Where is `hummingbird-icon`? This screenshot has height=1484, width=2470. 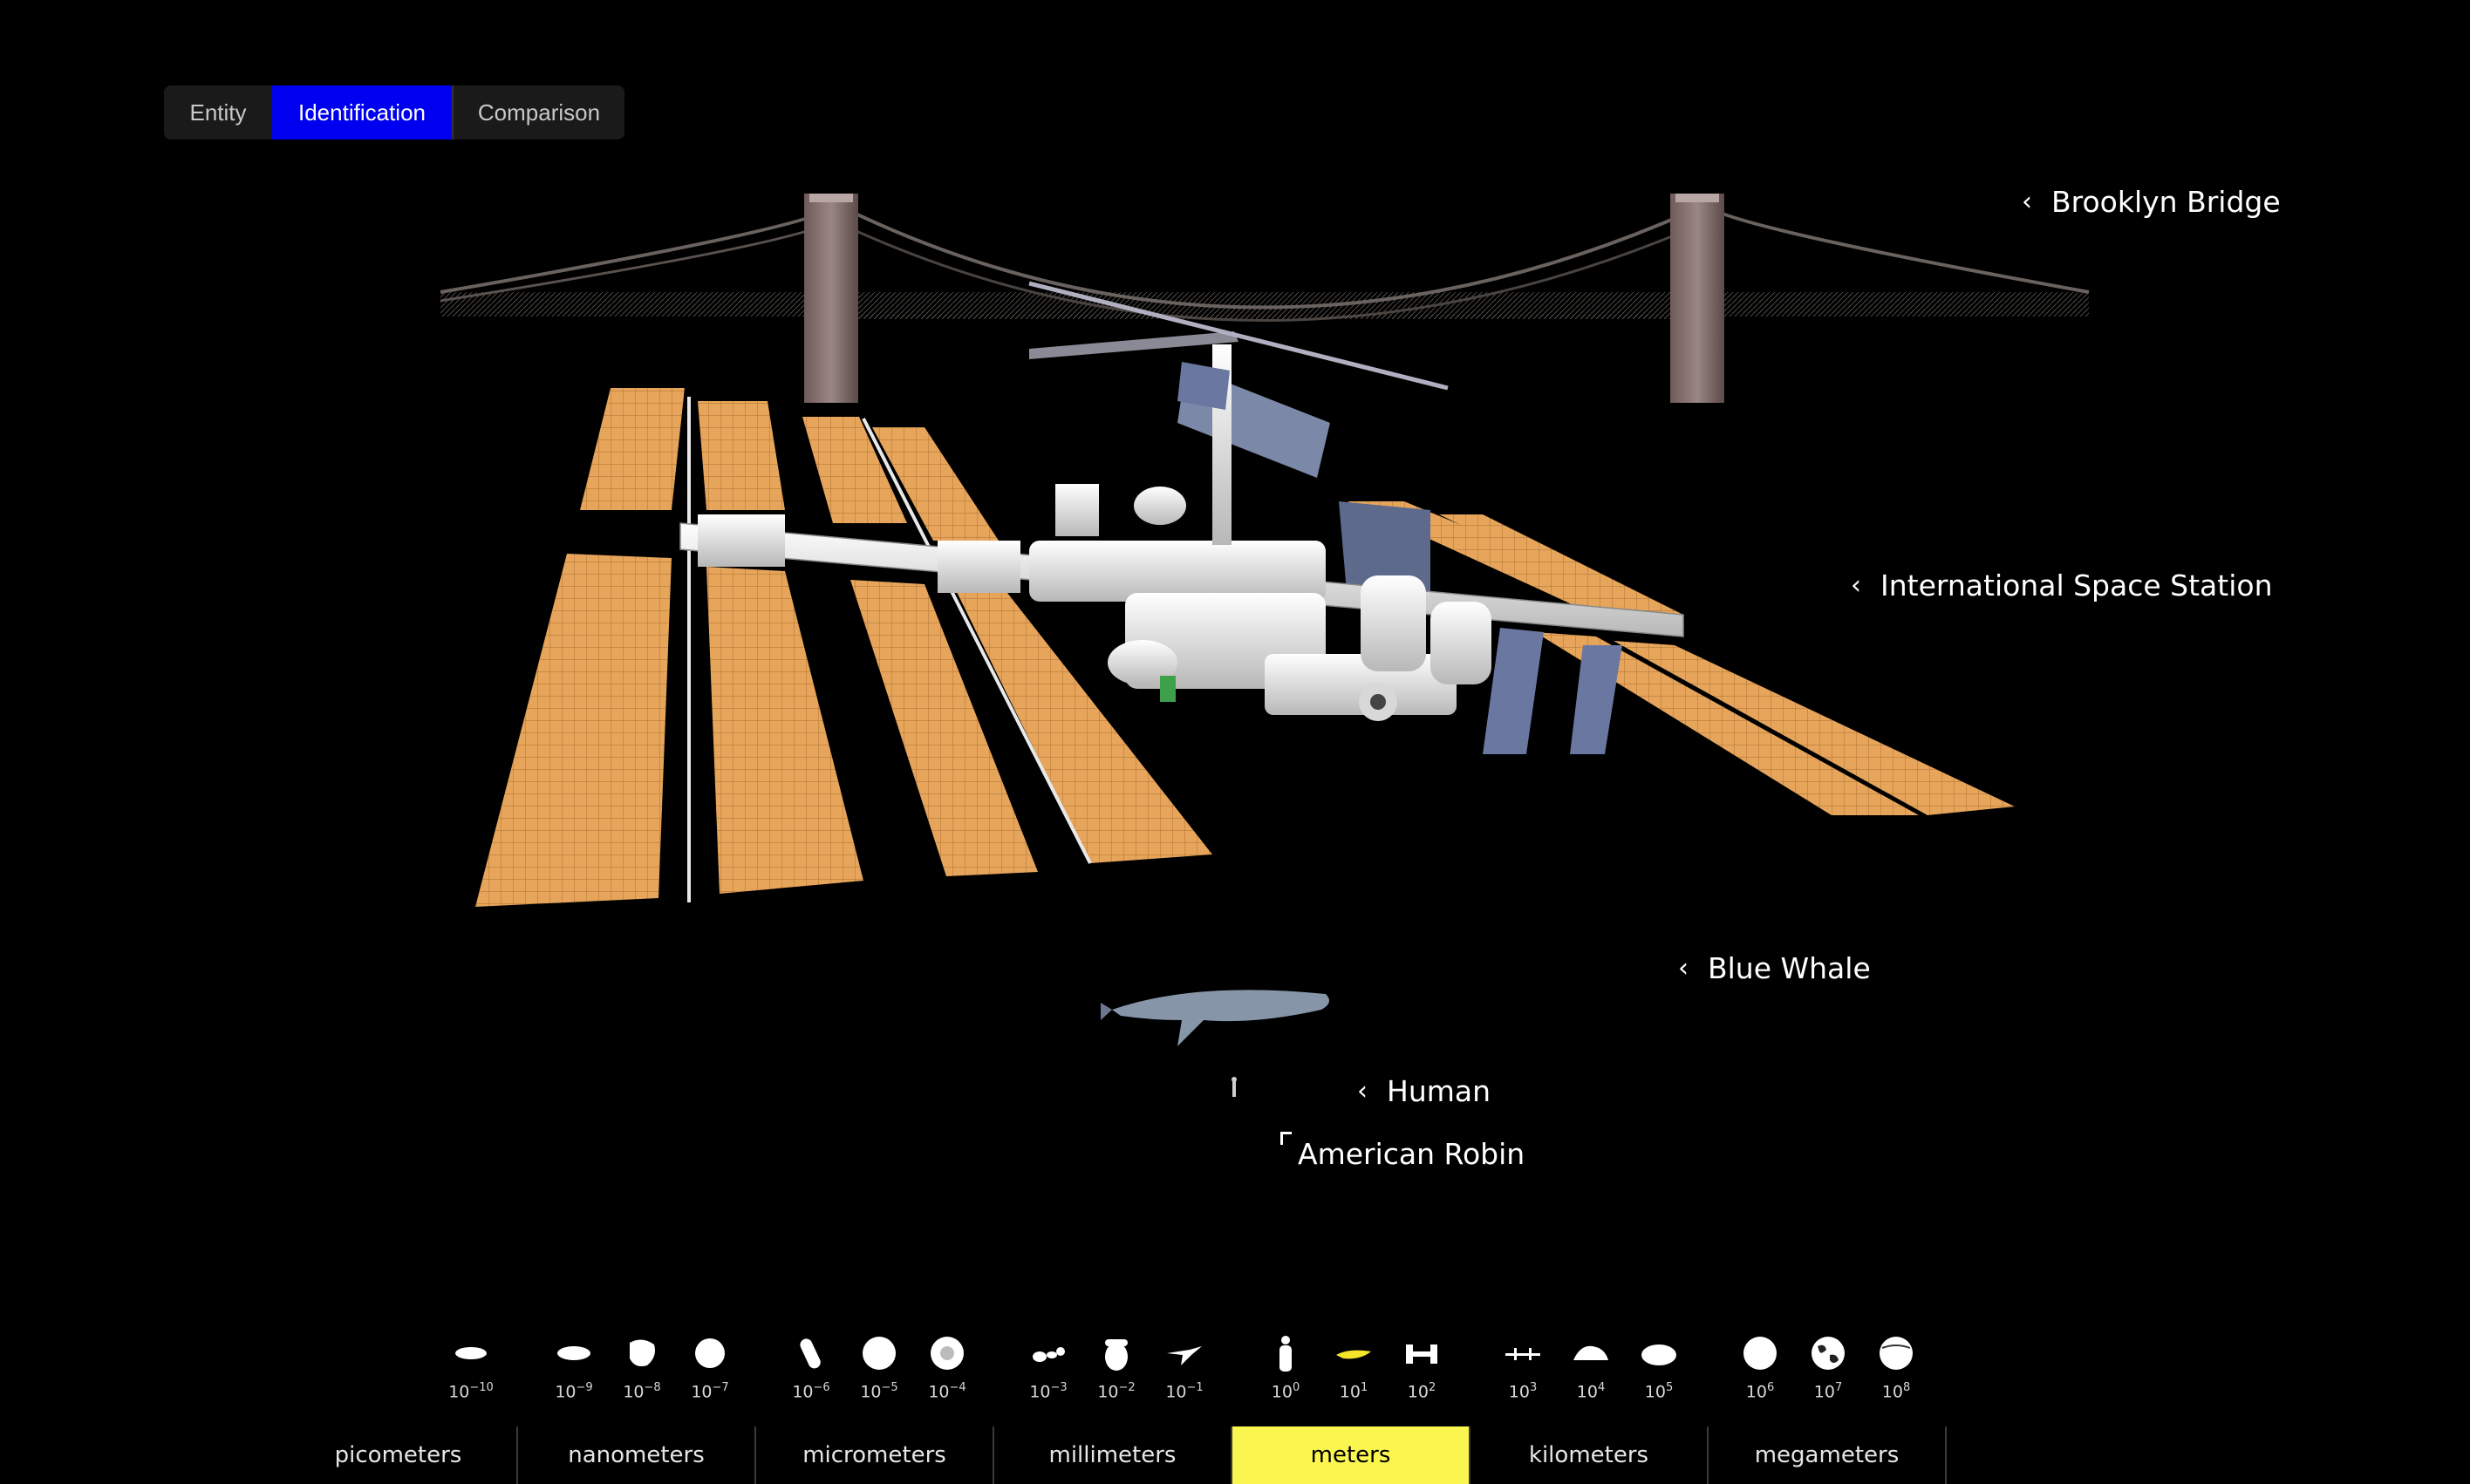 hummingbird-icon is located at coordinates (1184, 1355).